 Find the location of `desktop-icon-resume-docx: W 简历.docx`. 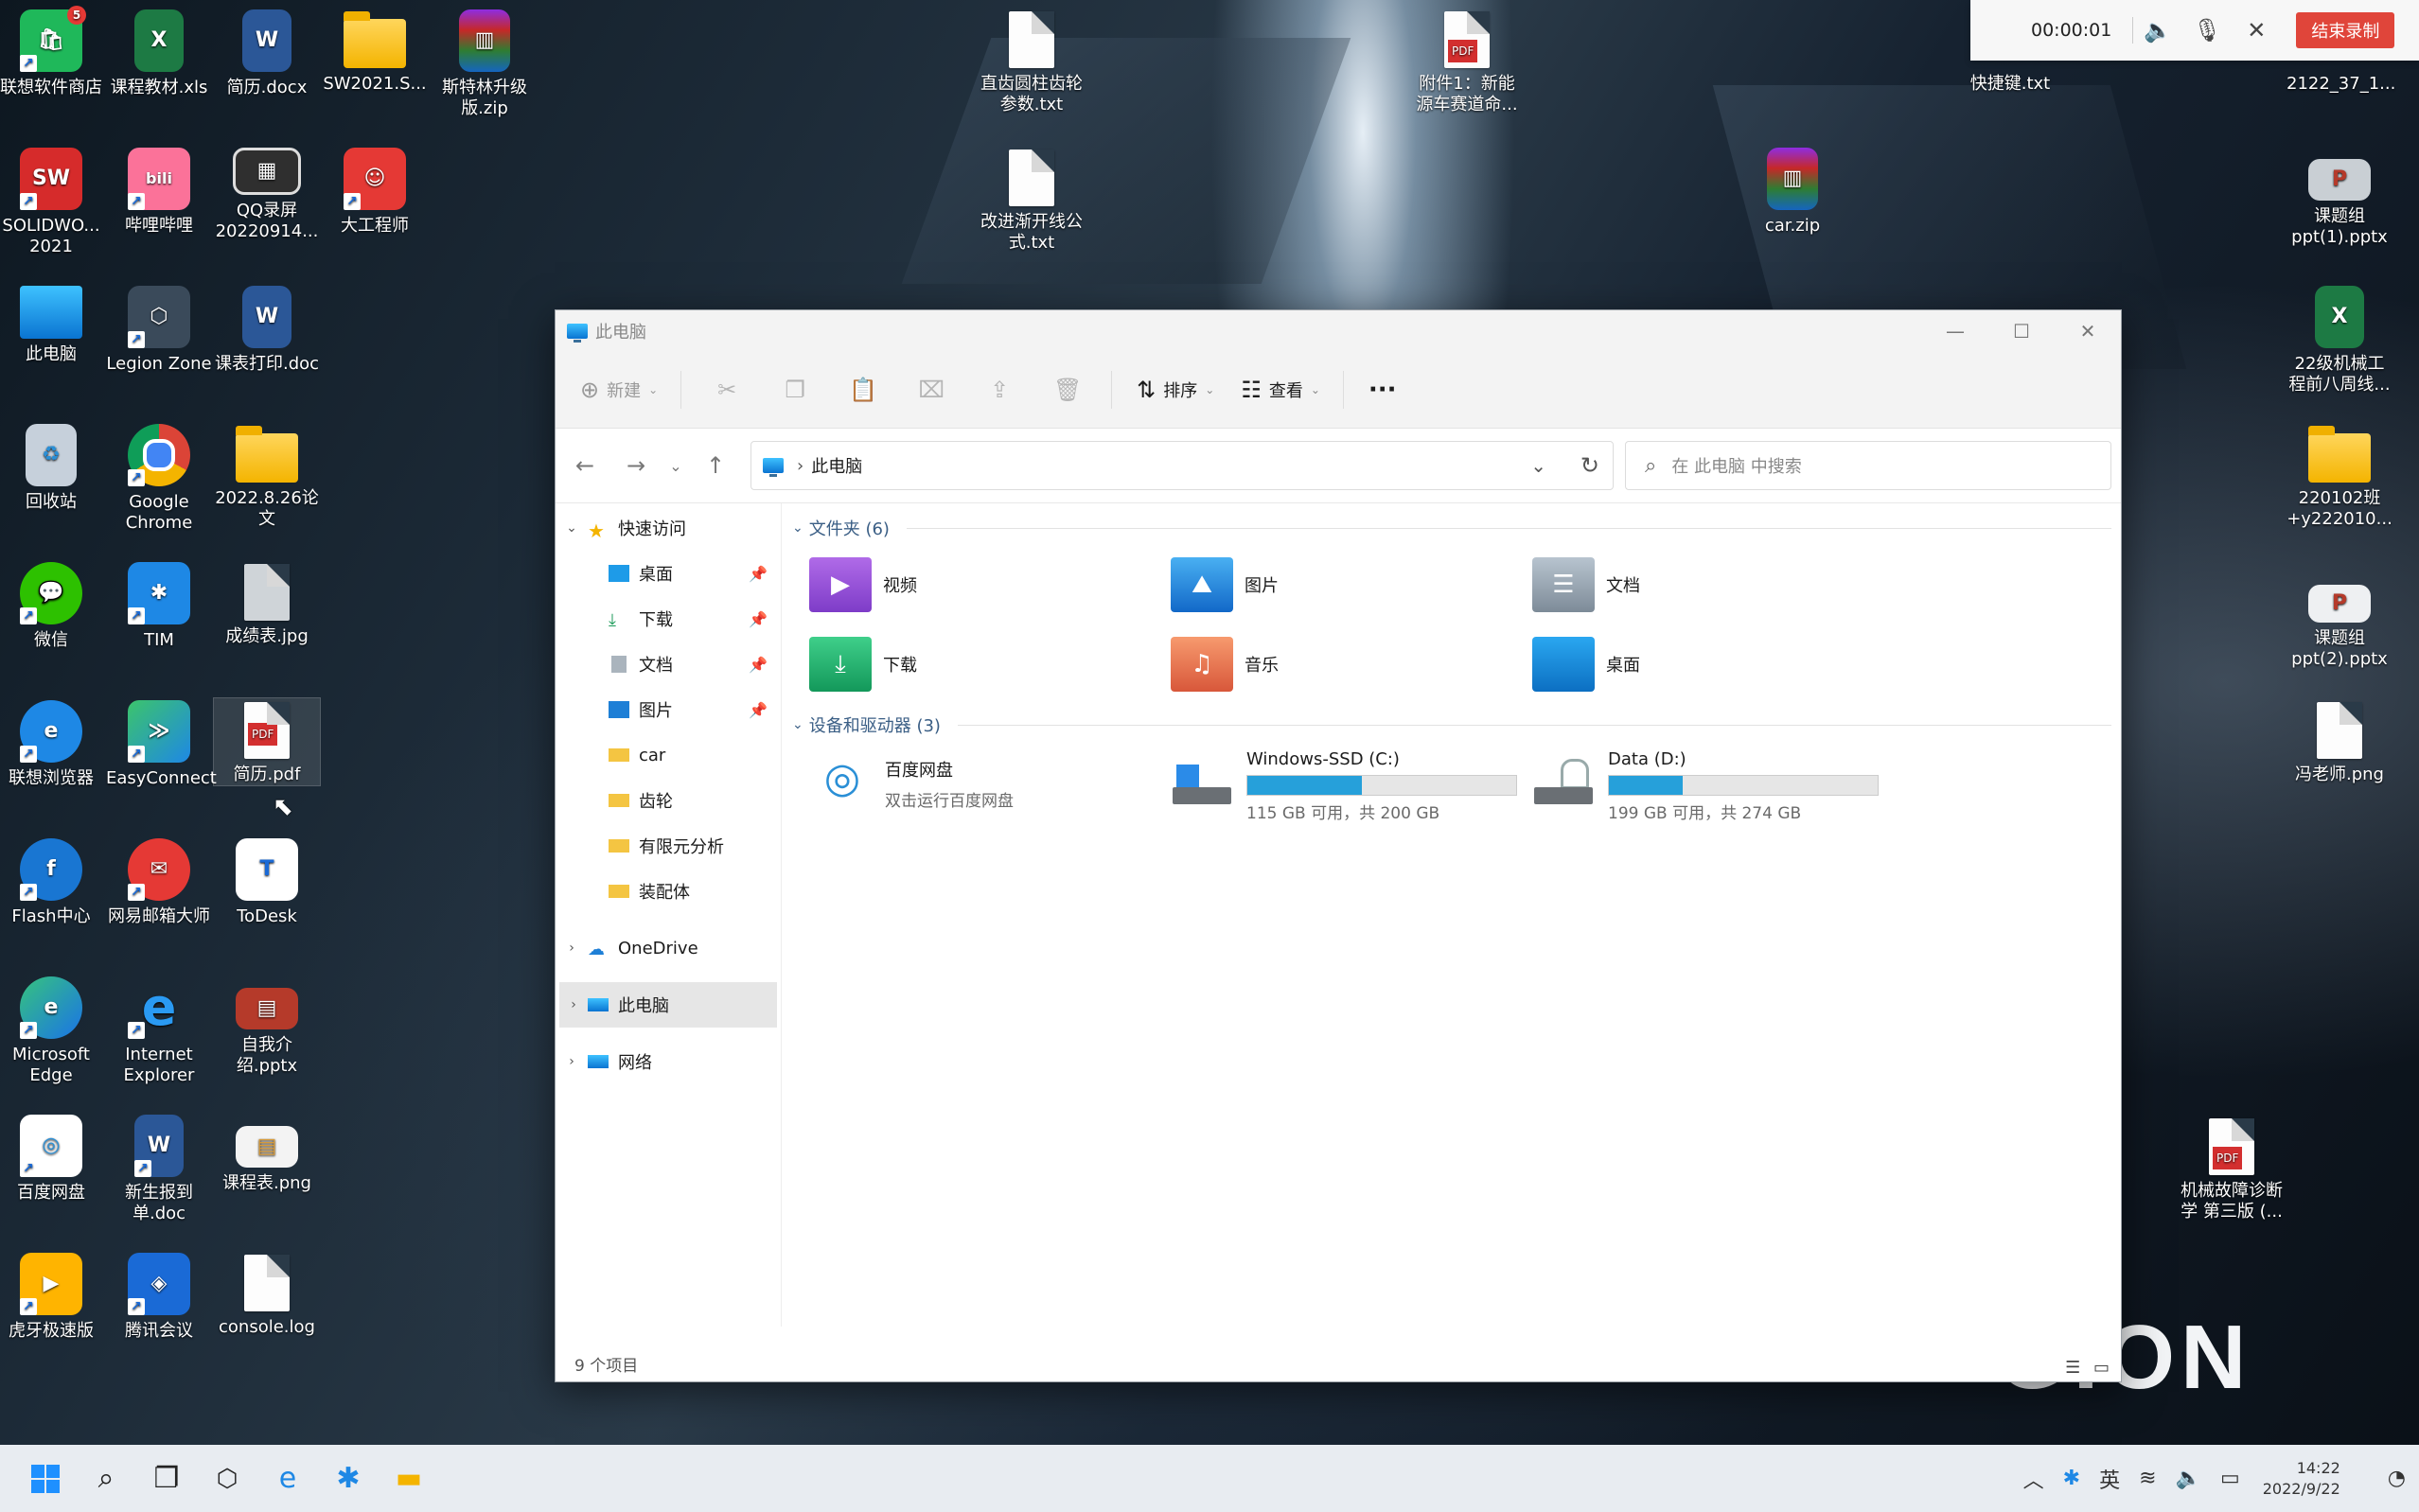

desktop-icon-resume-docx: W 简历.docx is located at coordinates (267, 53).